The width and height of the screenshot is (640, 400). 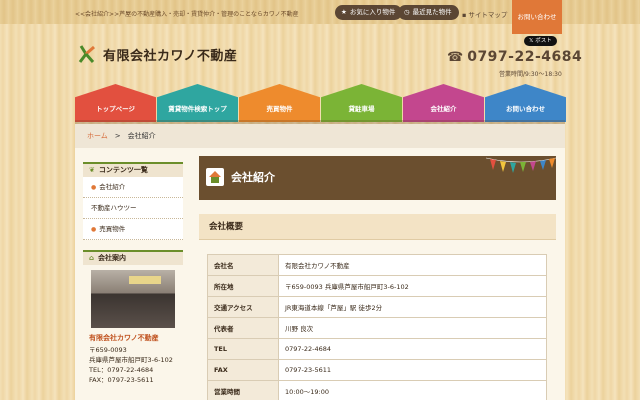 What do you see at coordinates (133, 299) in the screenshot?
I see `store-photo` at bounding box center [133, 299].